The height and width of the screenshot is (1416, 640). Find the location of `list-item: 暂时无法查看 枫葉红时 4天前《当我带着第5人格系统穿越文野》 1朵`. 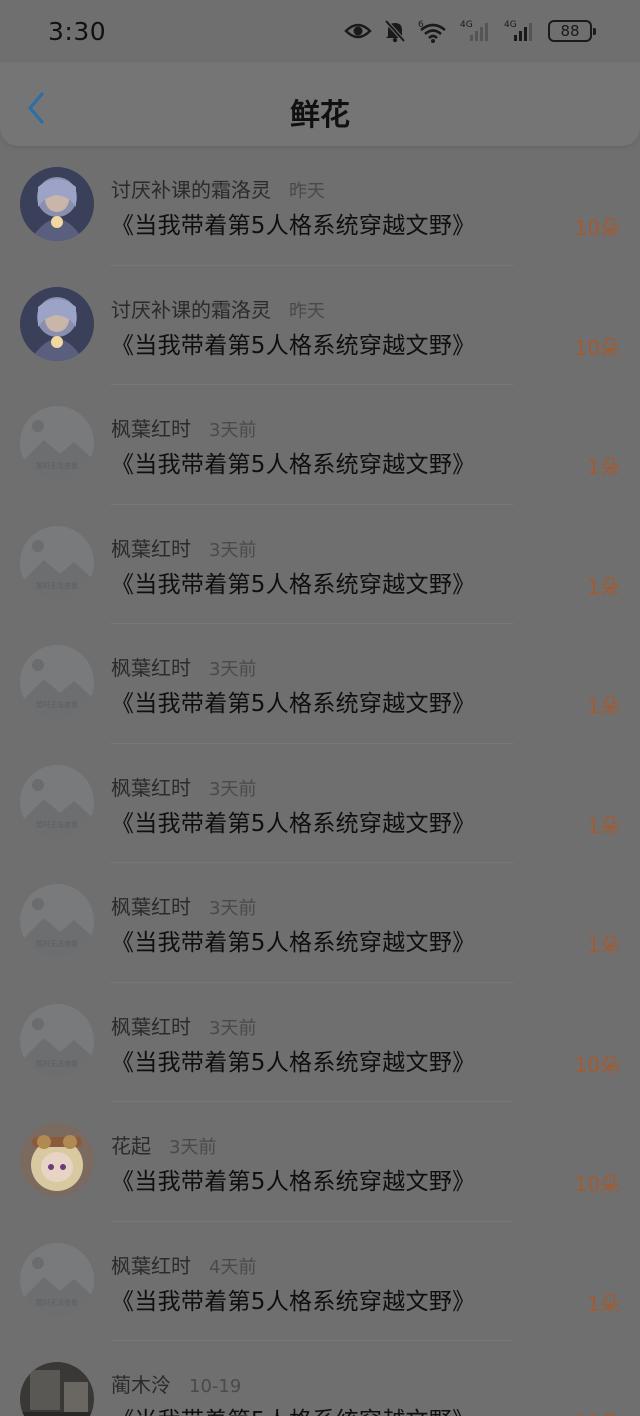

list-item: 暂时无法查看 枫葉红时 4天前《当我带着第5人格系统穿越文野》 1朵 is located at coordinates (320, 1281).